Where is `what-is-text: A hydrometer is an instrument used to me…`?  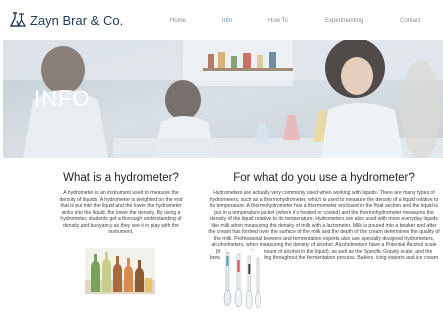
what-is-text: A hydrometer is an instrument used to me… is located at coordinates (121, 212).